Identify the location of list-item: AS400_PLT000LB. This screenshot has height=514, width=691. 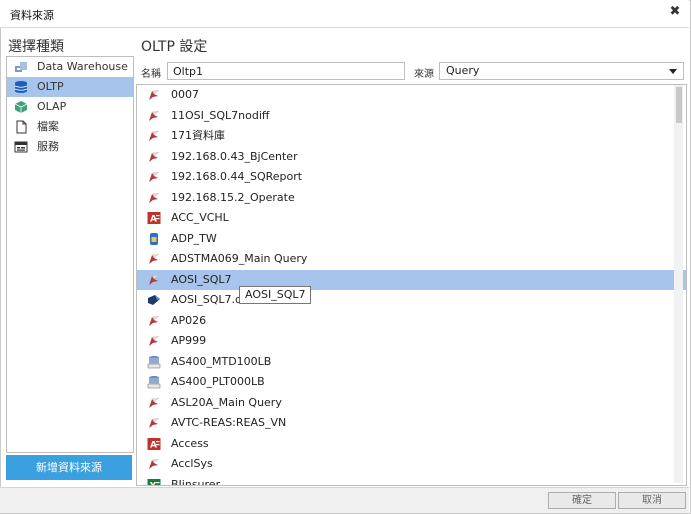
(411, 382).